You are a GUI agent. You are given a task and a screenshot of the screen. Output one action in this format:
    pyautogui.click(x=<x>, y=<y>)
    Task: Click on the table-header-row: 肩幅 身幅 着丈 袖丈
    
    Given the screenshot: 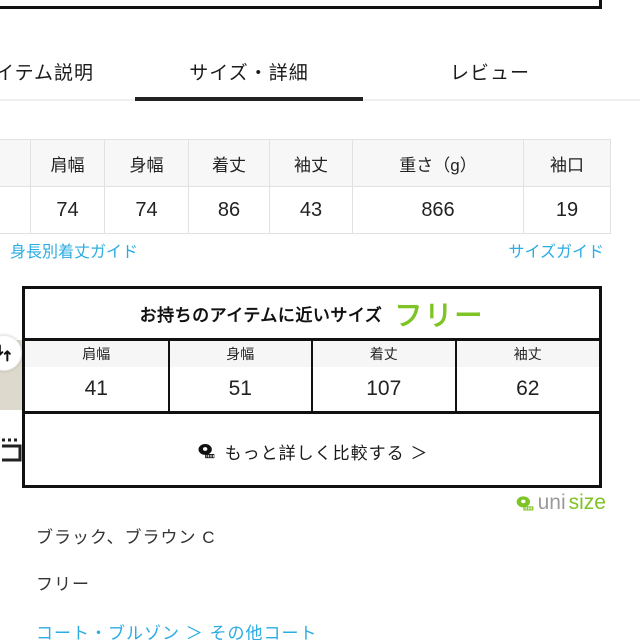 What is the action you would take?
    pyautogui.click(x=312, y=353)
    